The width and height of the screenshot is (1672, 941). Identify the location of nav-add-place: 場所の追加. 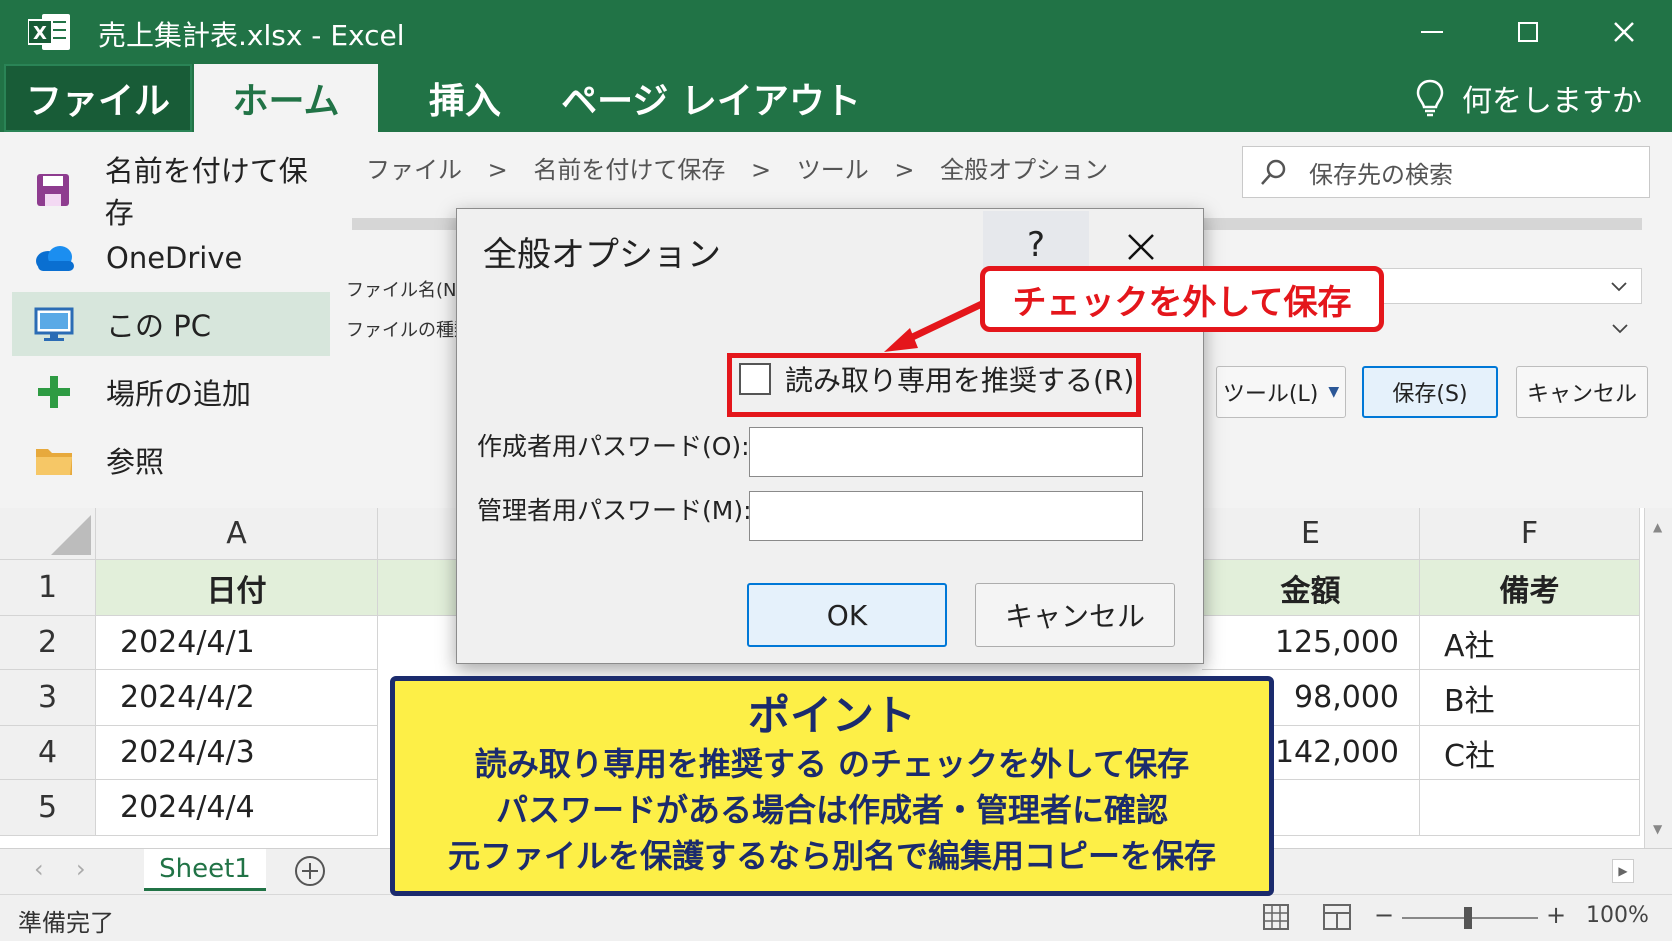
(171, 392).